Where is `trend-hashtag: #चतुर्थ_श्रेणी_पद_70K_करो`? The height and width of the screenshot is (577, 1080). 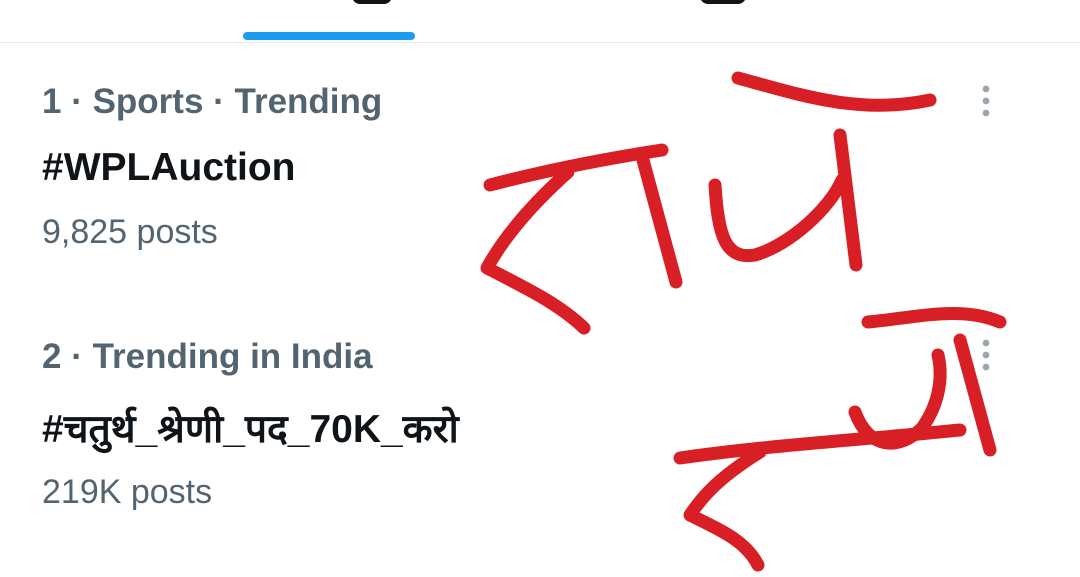
trend-hashtag: #चतुर्थ_श्रेणी_पद_70K_करो is located at coordinates (250, 429).